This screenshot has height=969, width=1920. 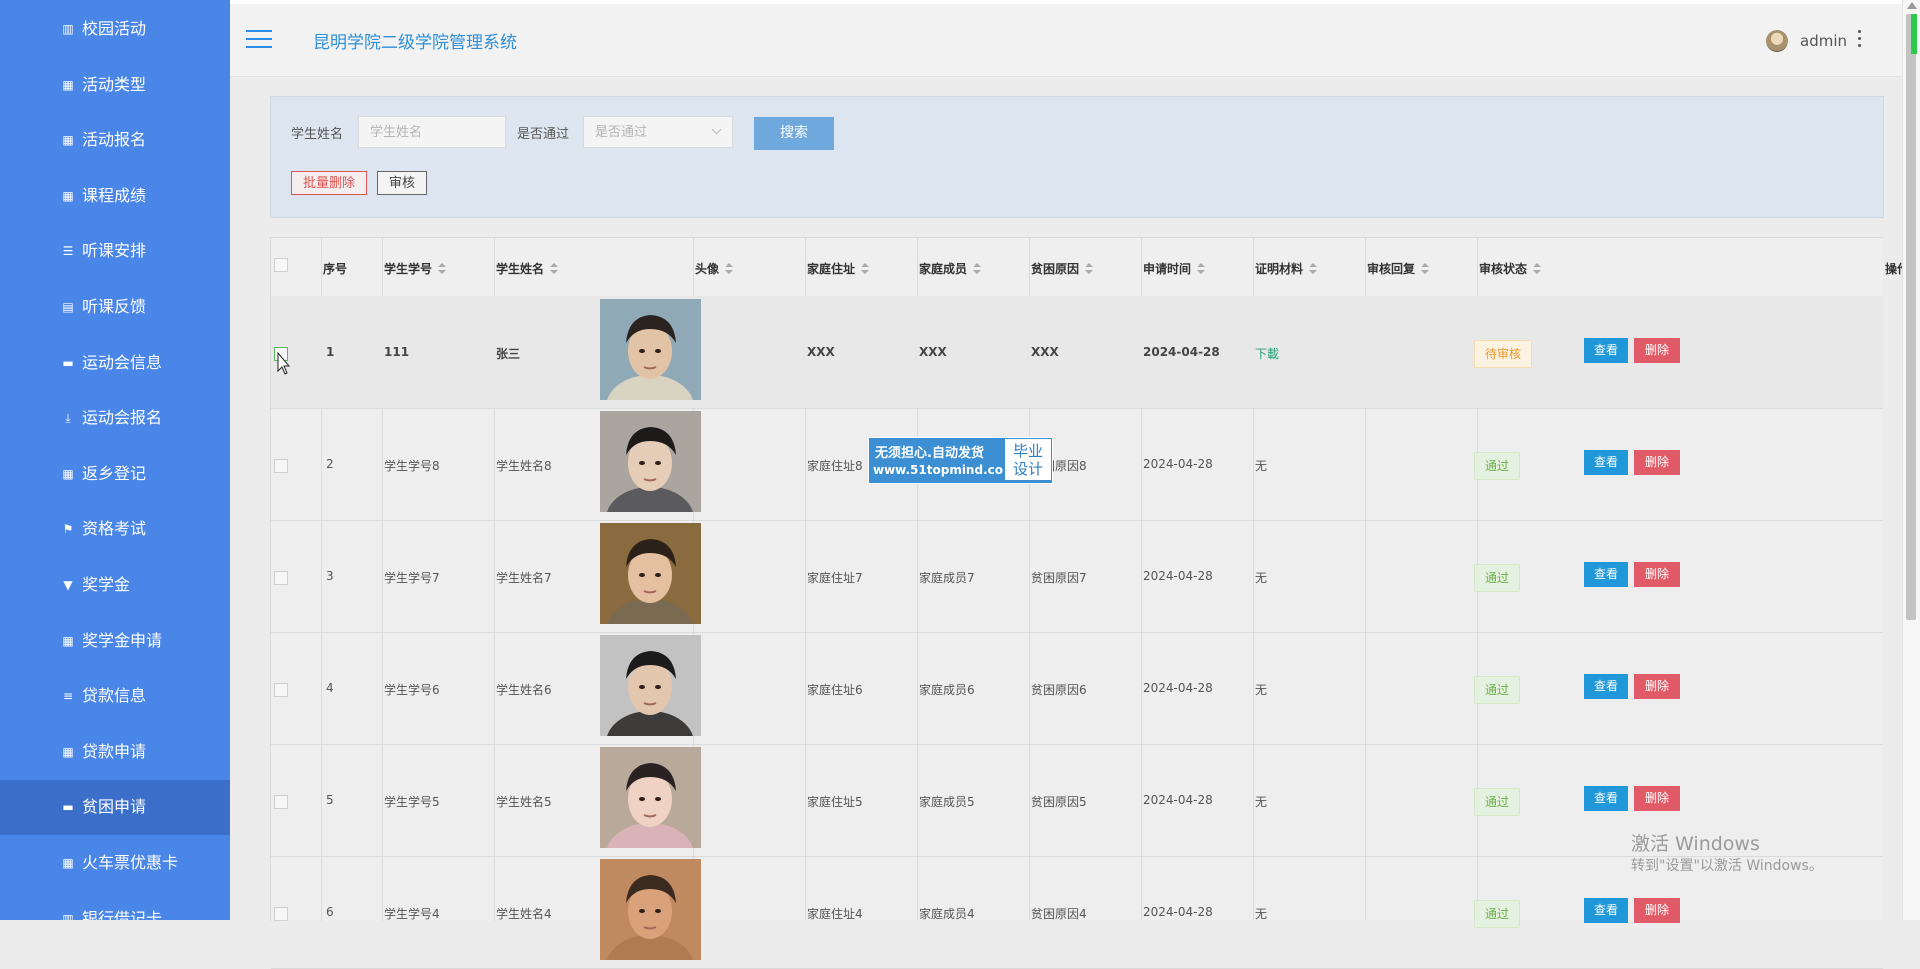 What do you see at coordinates (412, 802) in the screenshot?
I see `cell-student-no: 学生学号5` at bounding box center [412, 802].